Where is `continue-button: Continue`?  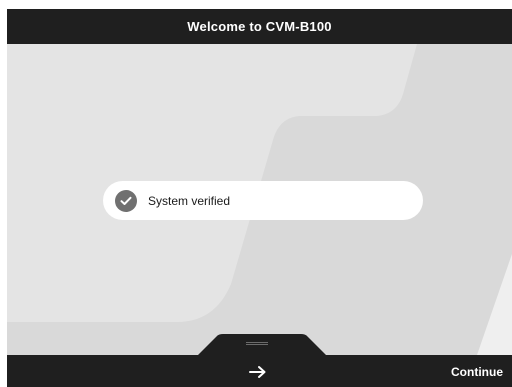
continue-button: Continue is located at coordinates (477, 372).